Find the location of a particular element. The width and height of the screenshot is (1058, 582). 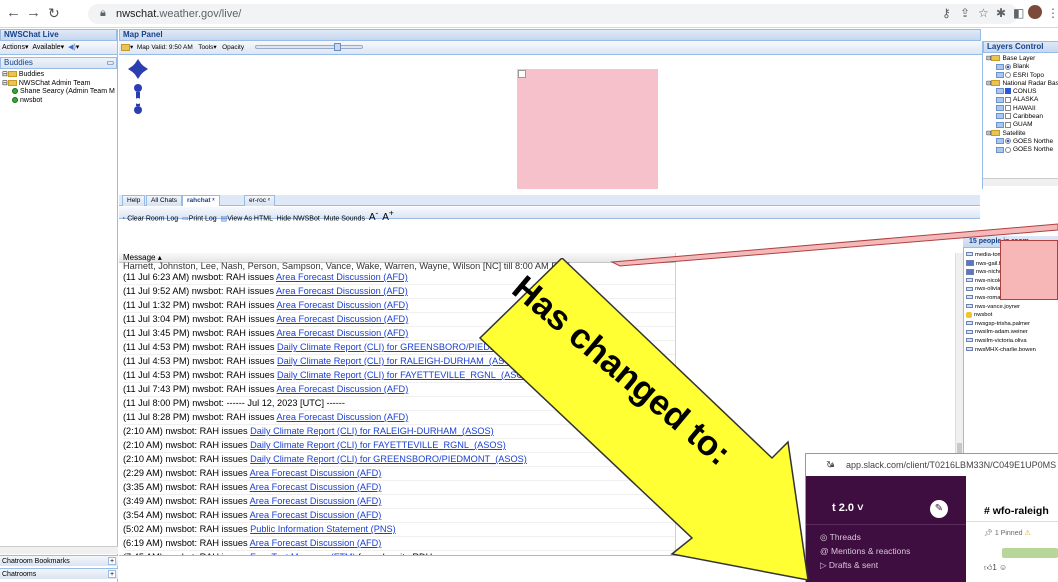

participant-item: nwsgsp-trisha.palmer is located at coordinates (998, 324).